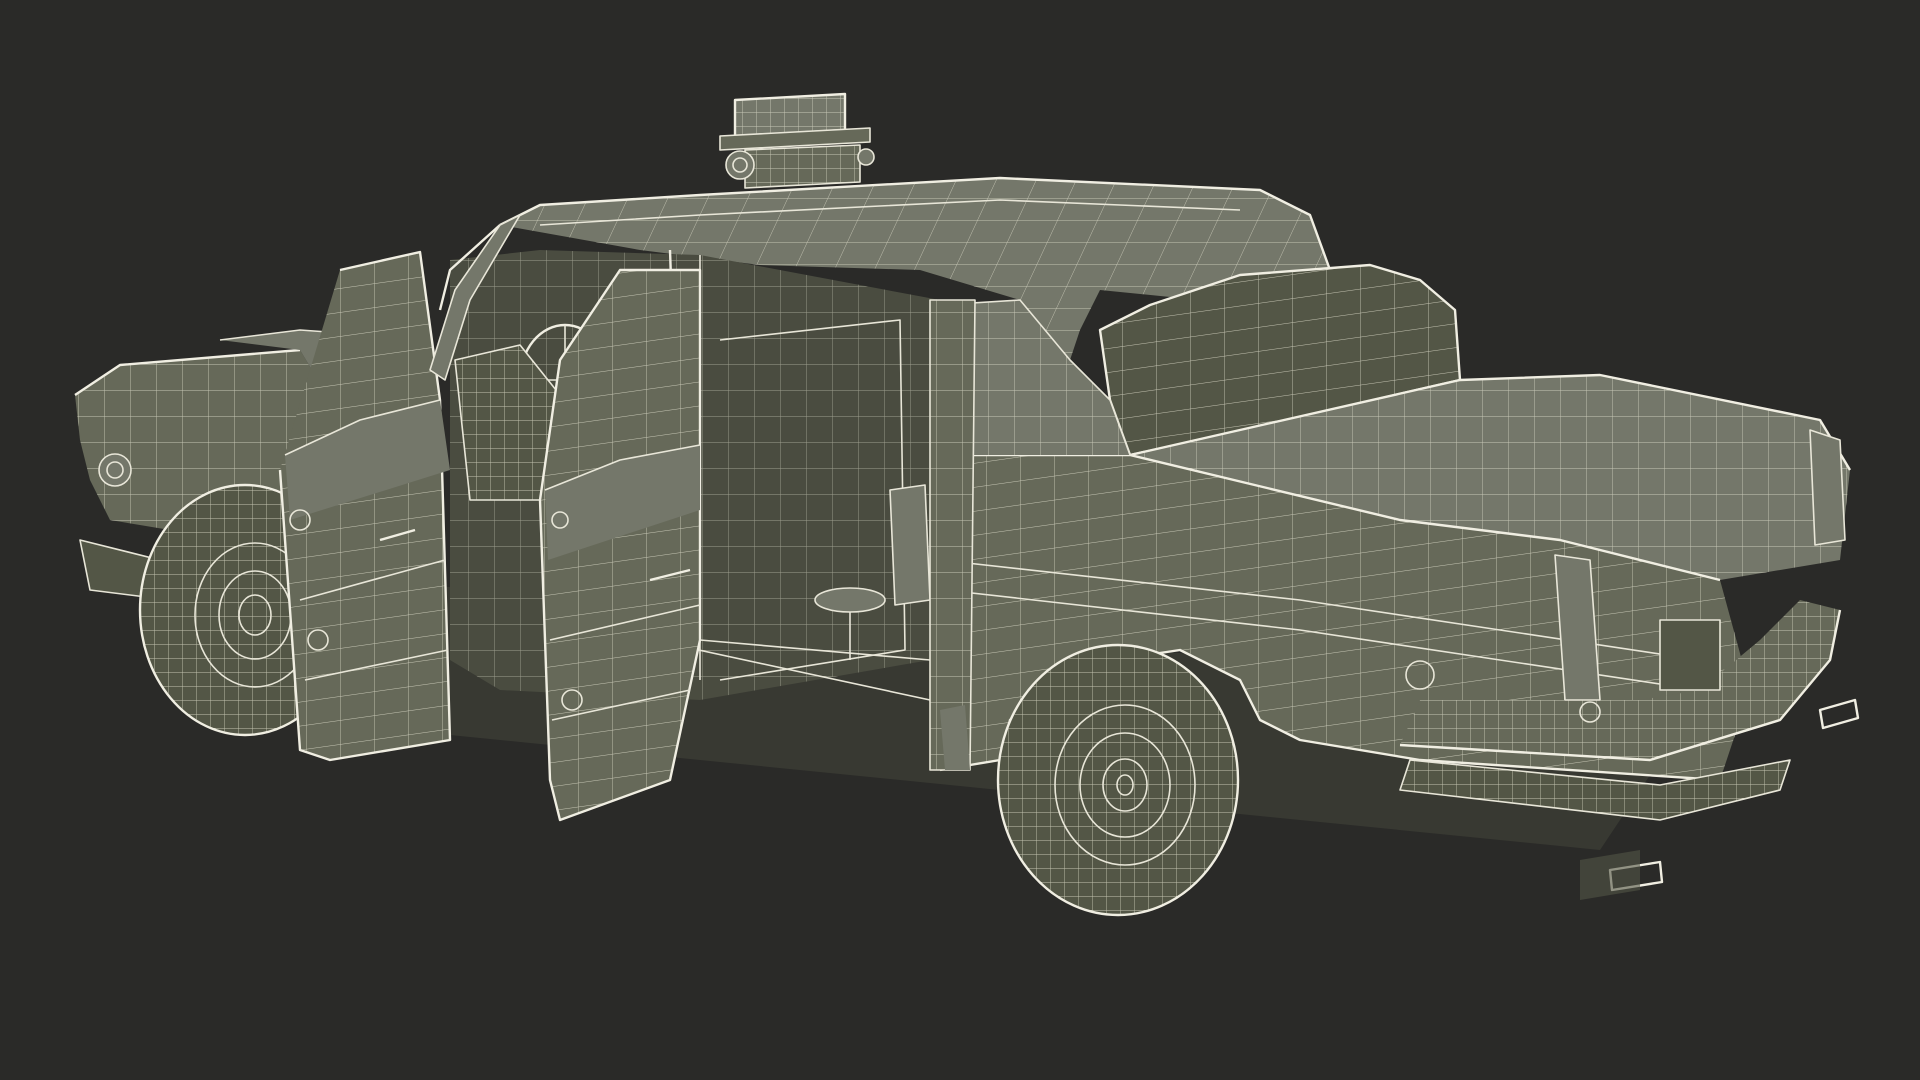 Image resolution: width=1920 pixels, height=1080 pixels. Describe the element at coordinates (365, 506) in the screenshot. I see `front-door-open` at that location.